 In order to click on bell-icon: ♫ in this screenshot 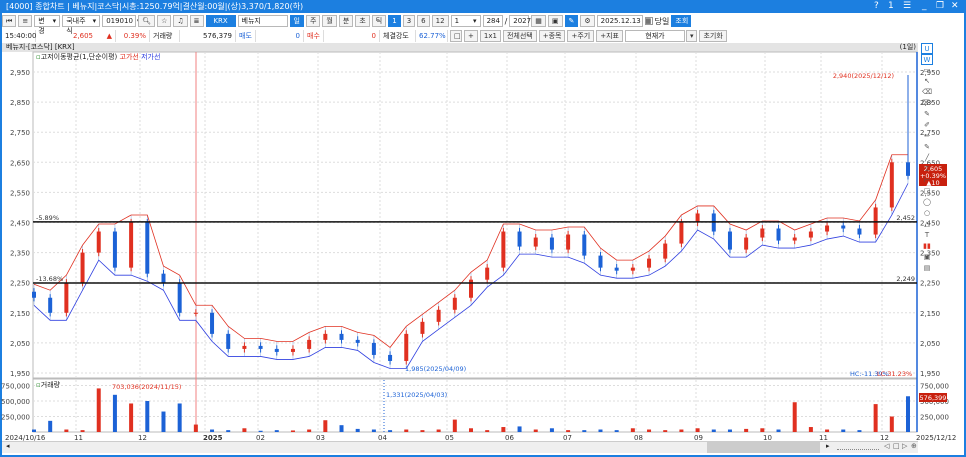, I will do `click(180, 21)`.